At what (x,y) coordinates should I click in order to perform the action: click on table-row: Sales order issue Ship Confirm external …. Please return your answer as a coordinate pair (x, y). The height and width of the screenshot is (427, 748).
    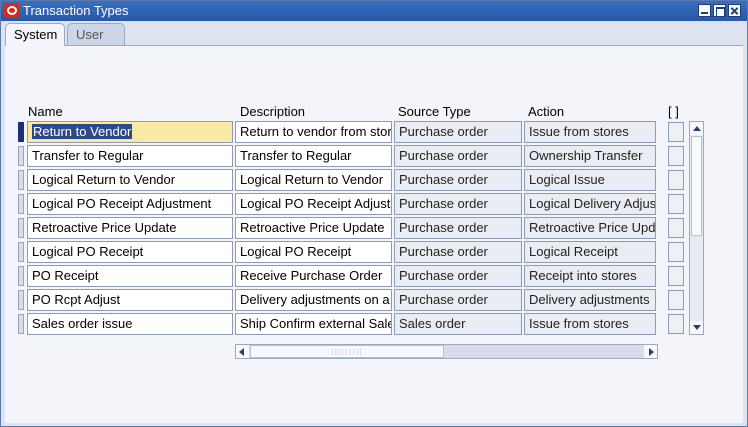
    Looking at the image, I should click on (353, 324).